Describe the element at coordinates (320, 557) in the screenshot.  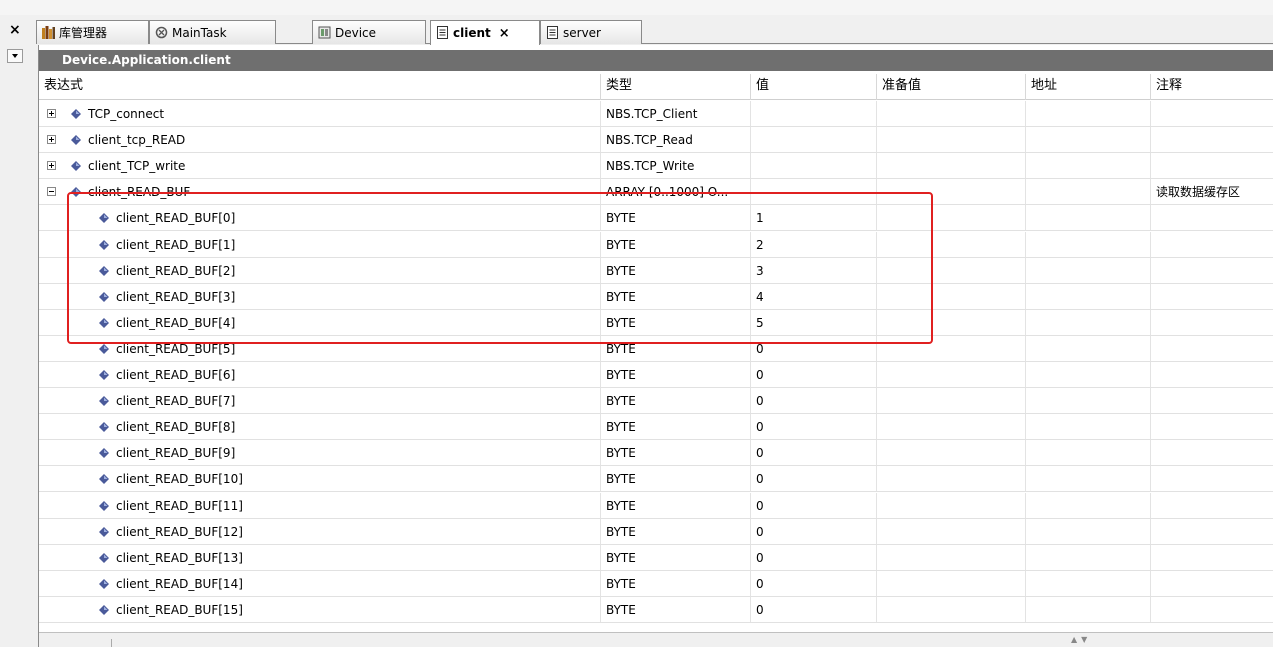
I see `cell-expression: client_READ_BUF[13]` at that location.